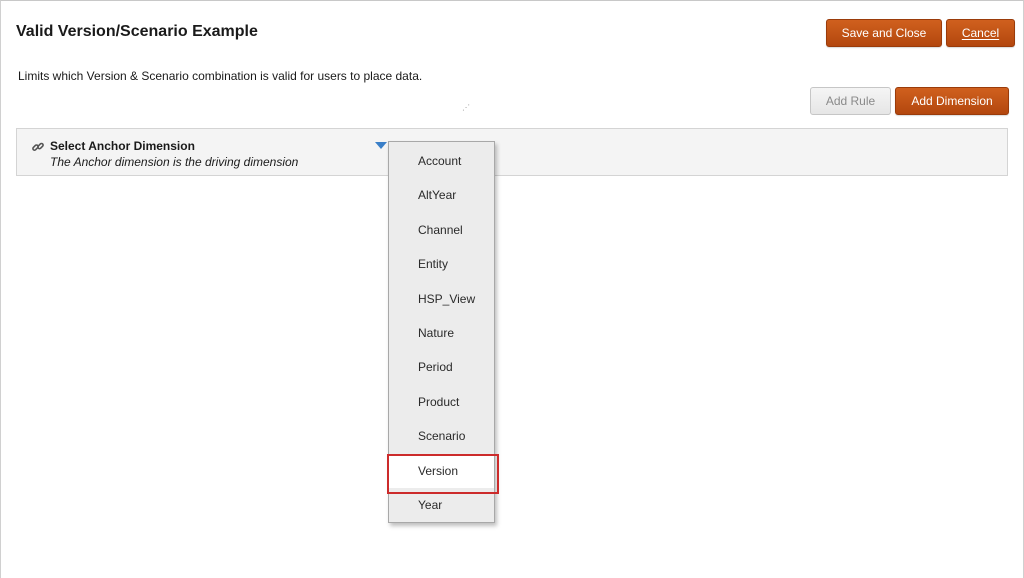  I want to click on anchor-title: Select Anchor Dimension, so click(122, 146).